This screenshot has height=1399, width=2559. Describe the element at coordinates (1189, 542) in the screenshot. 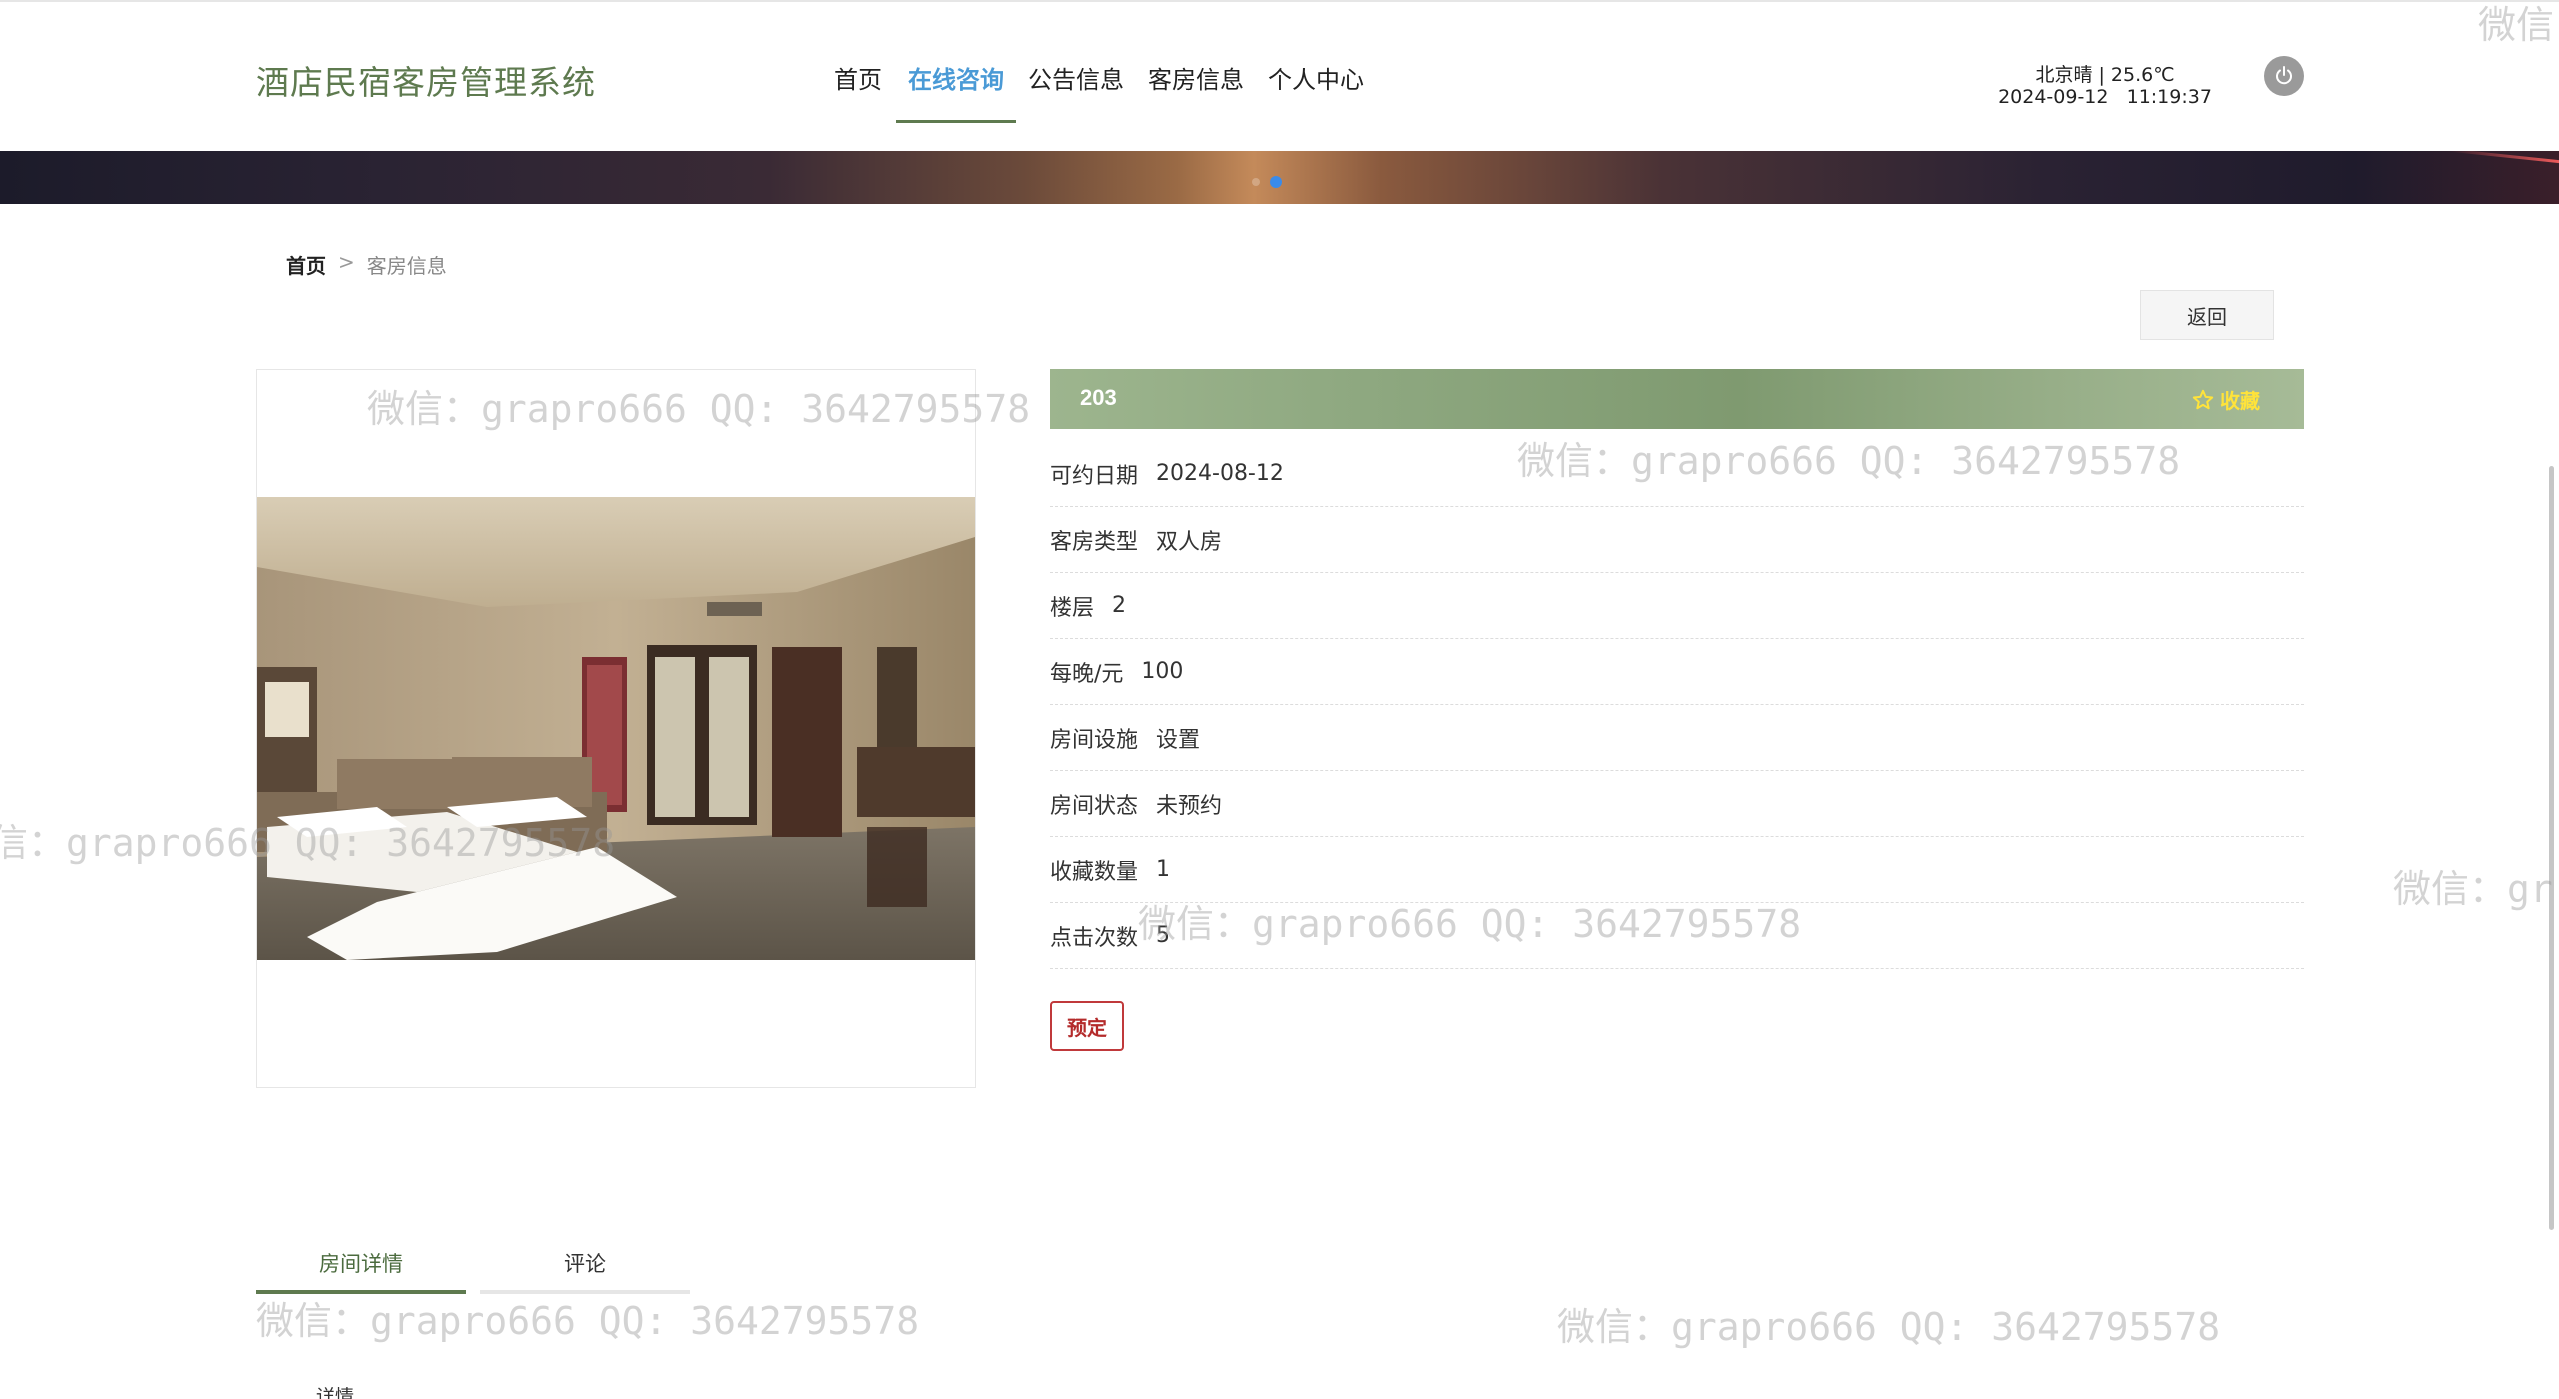

I see `field-value: 双人房` at that location.